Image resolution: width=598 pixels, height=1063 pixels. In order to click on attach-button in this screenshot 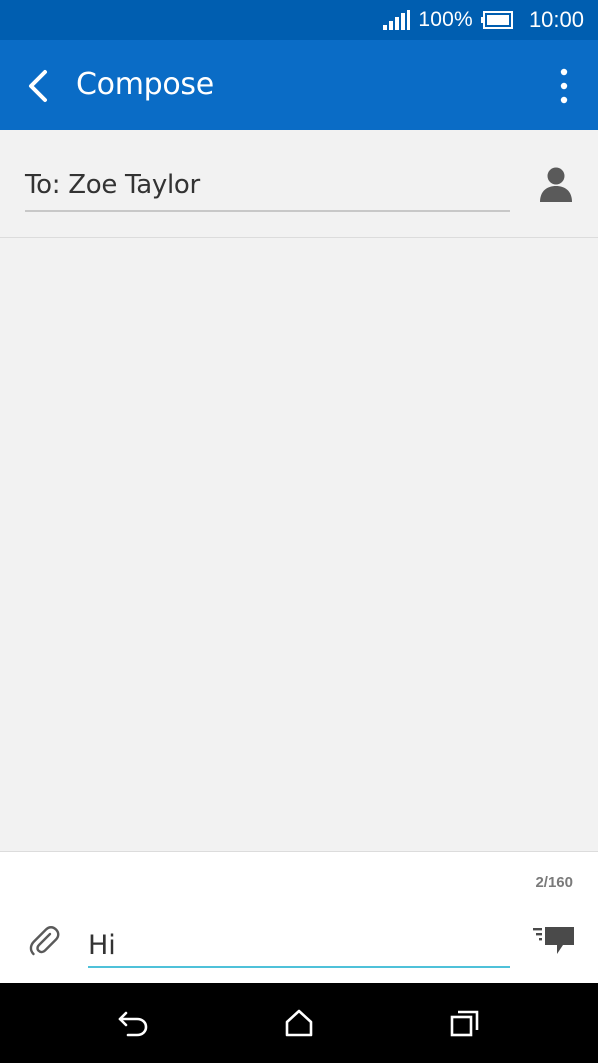, I will do `click(44, 940)`.